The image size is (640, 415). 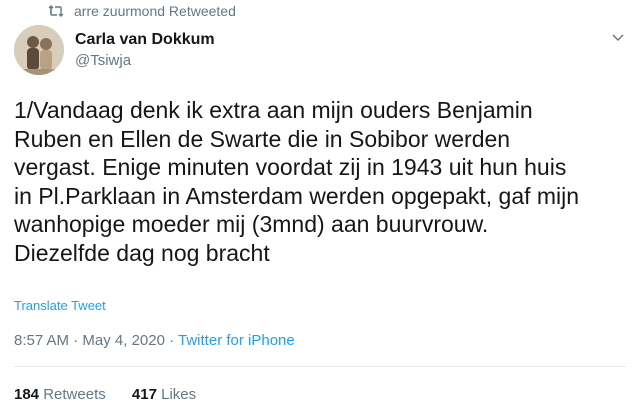 What do you see at coordinates (74, 394) in the screenshot?
I see `retweets-label: Retweets` at bounding box center [74, 394].